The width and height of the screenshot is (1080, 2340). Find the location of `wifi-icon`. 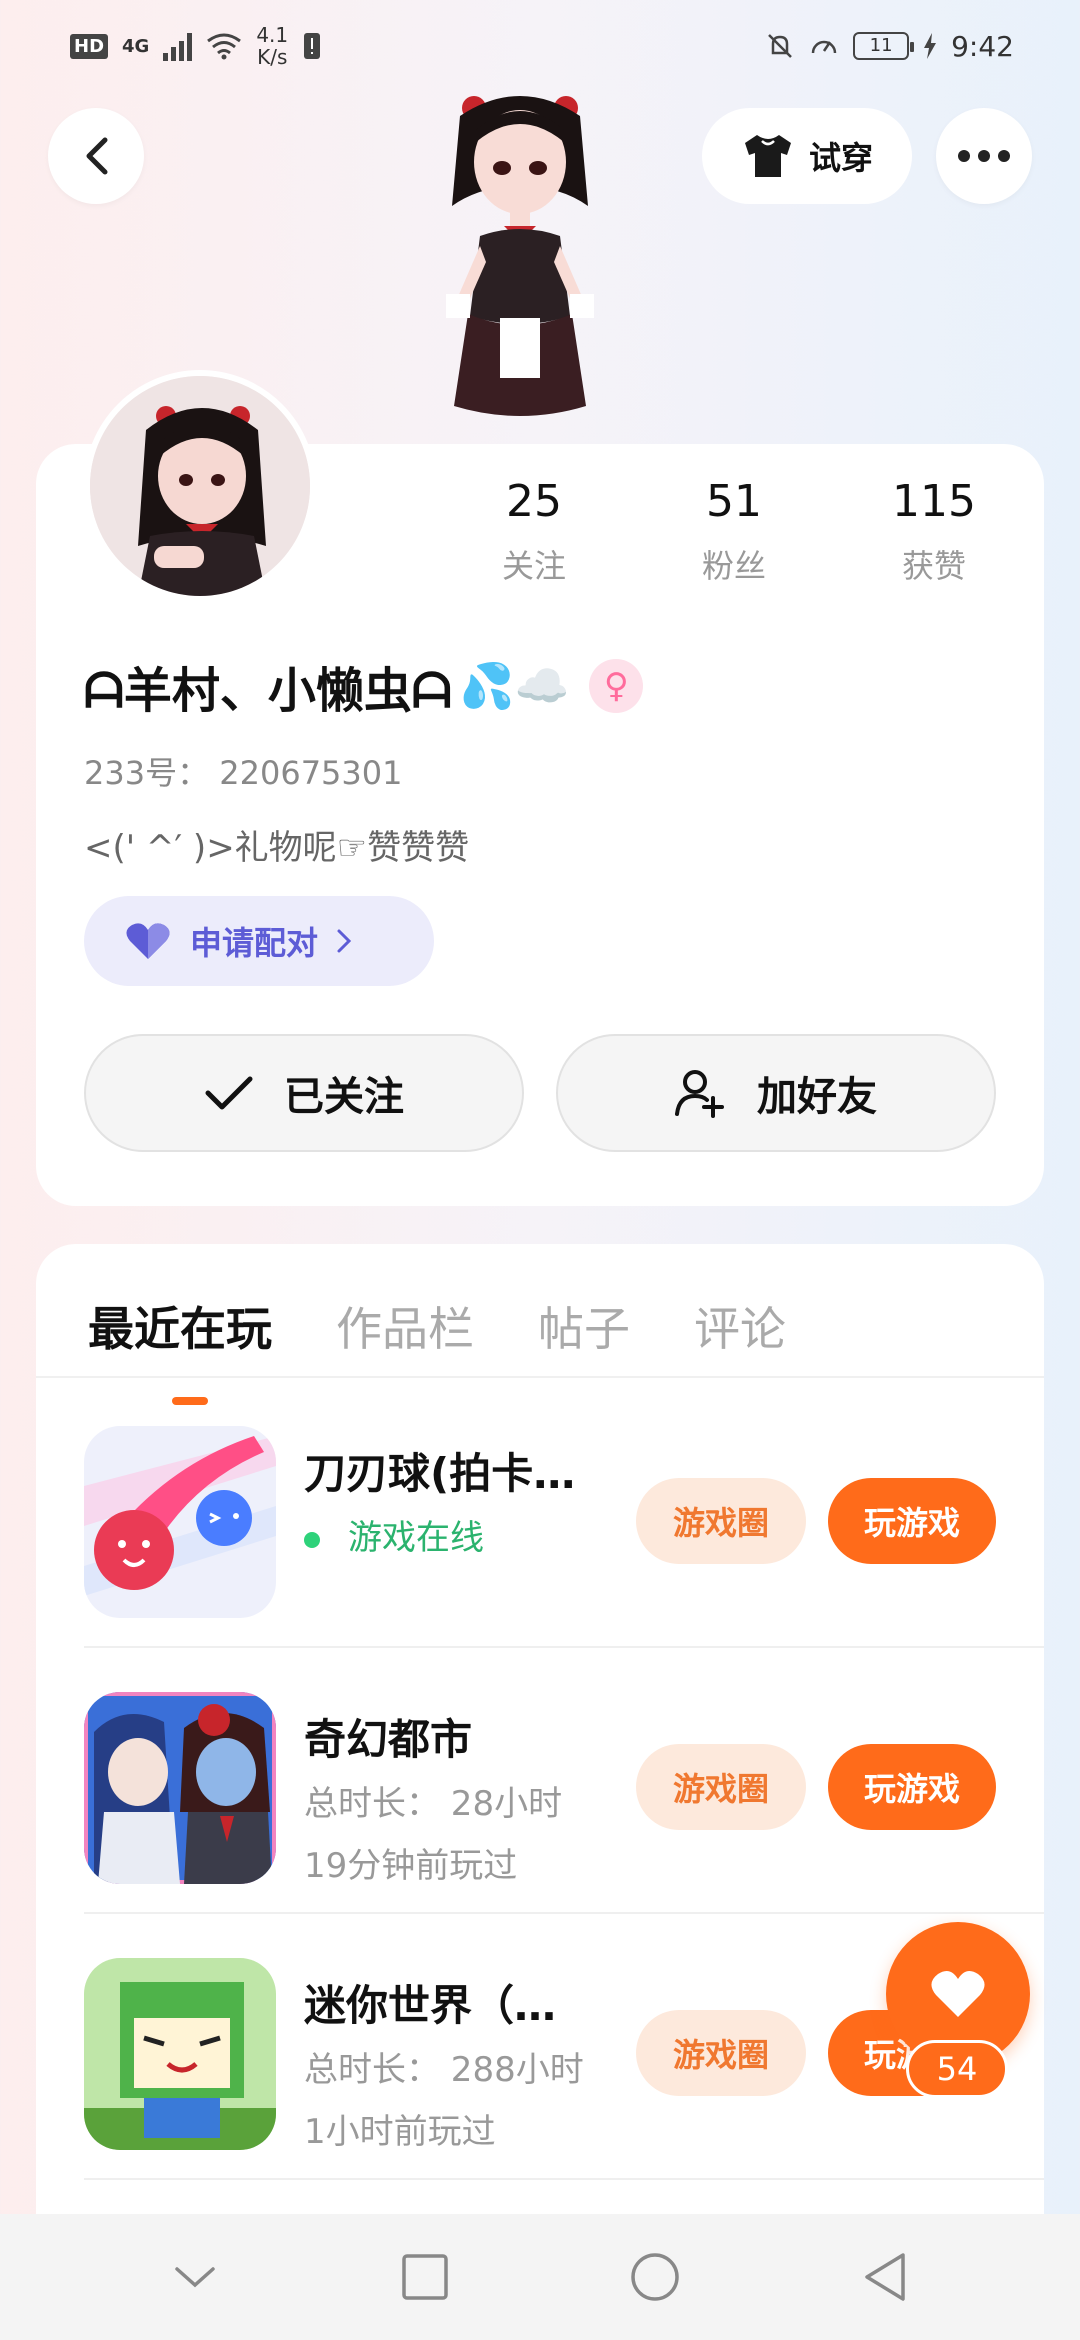

wifi-icon is located at coordinates (224, 46).